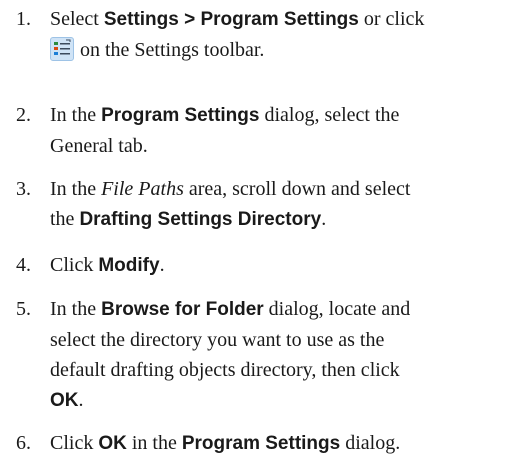 Image resolution: width=525 pixels, height=463 pixels. What do you see at coordinates (129, 265) in the screenshot?
I see `button-name: Modify` at bounding box center [129, 265].